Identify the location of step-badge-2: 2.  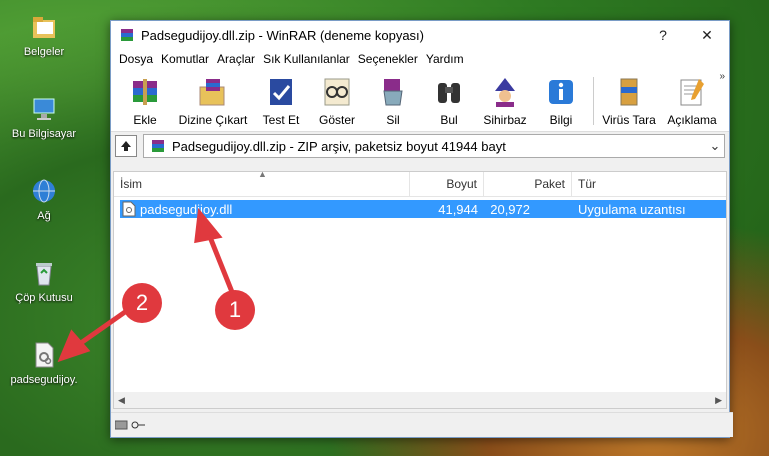
(142, 303).